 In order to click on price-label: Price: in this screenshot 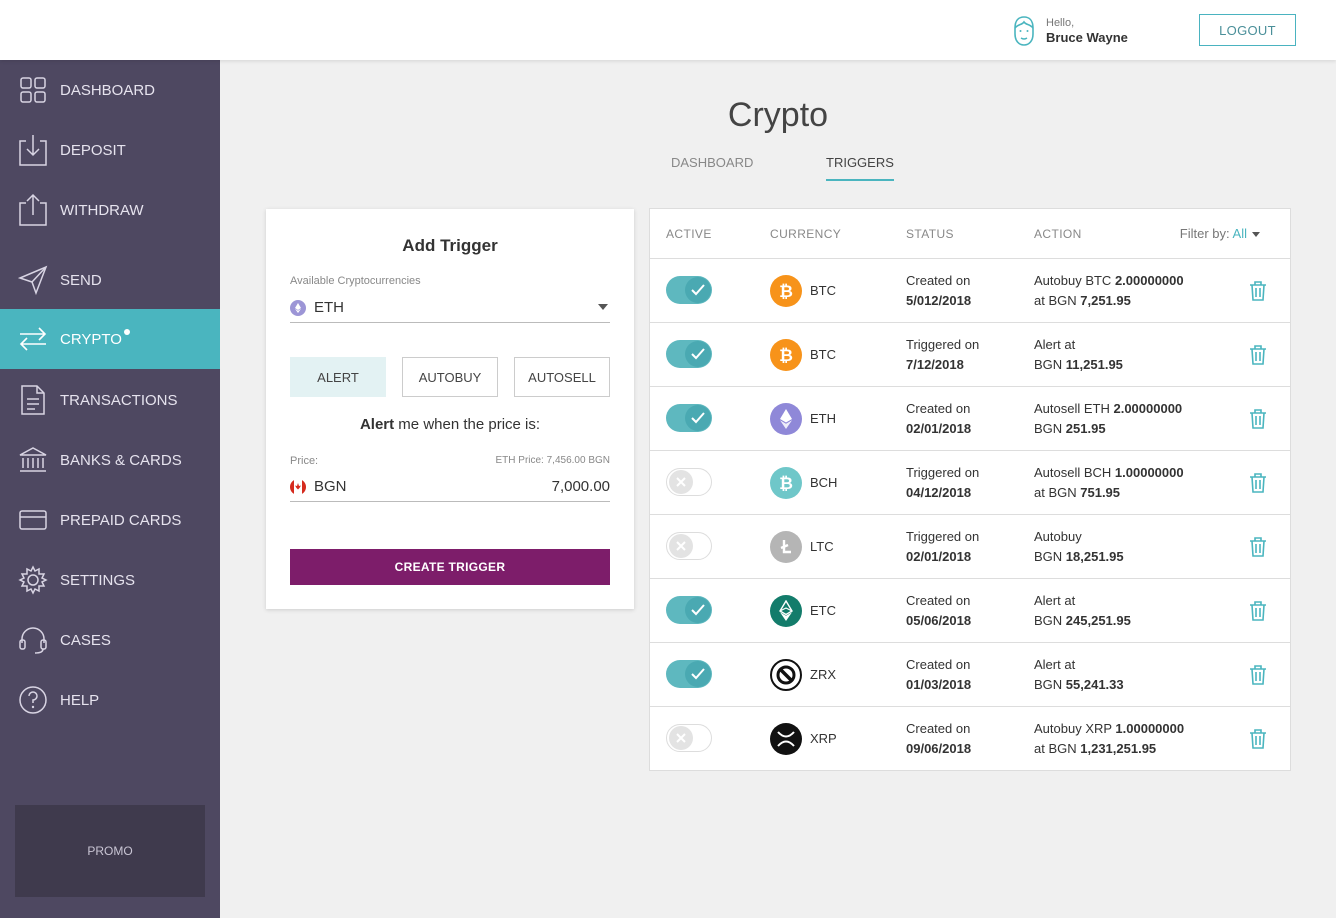, I will do `click(304, 461)`.